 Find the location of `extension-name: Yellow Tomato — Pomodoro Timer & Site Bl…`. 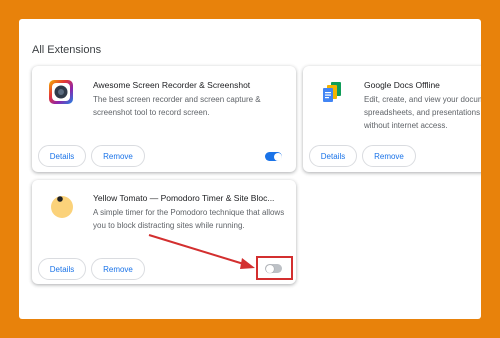

extension-name: Yellow Tomato — Pomodoro Timer & Site Bl… is located at coordinates (184, 198).